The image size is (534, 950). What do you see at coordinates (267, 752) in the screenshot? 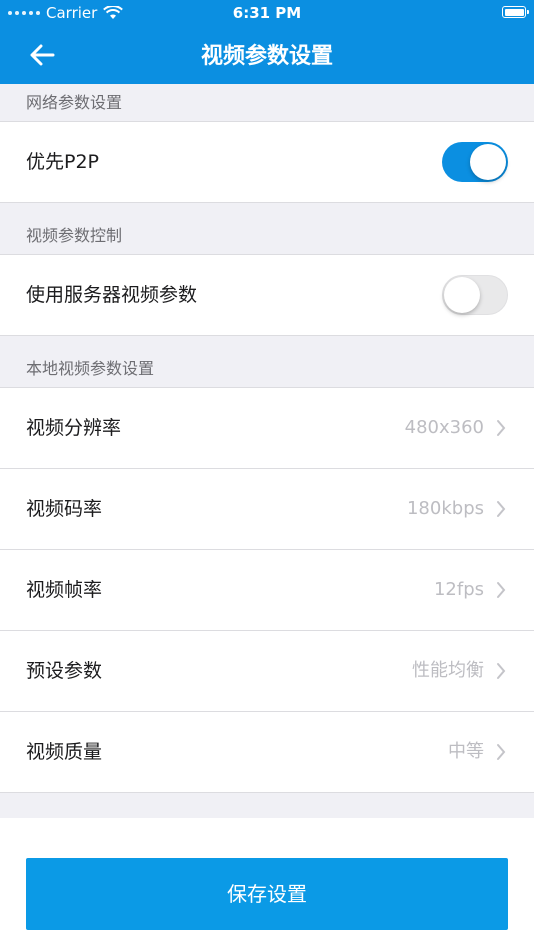
I see `quality-row: 视频质量 中等` at bounding box center [267, 752].